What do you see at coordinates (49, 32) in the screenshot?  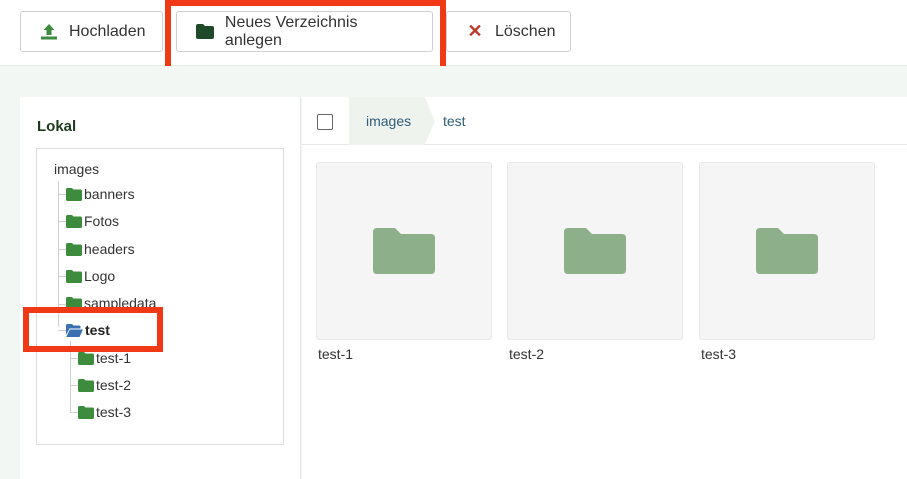 I see `upload-icon` at bounding box center [49, 32].